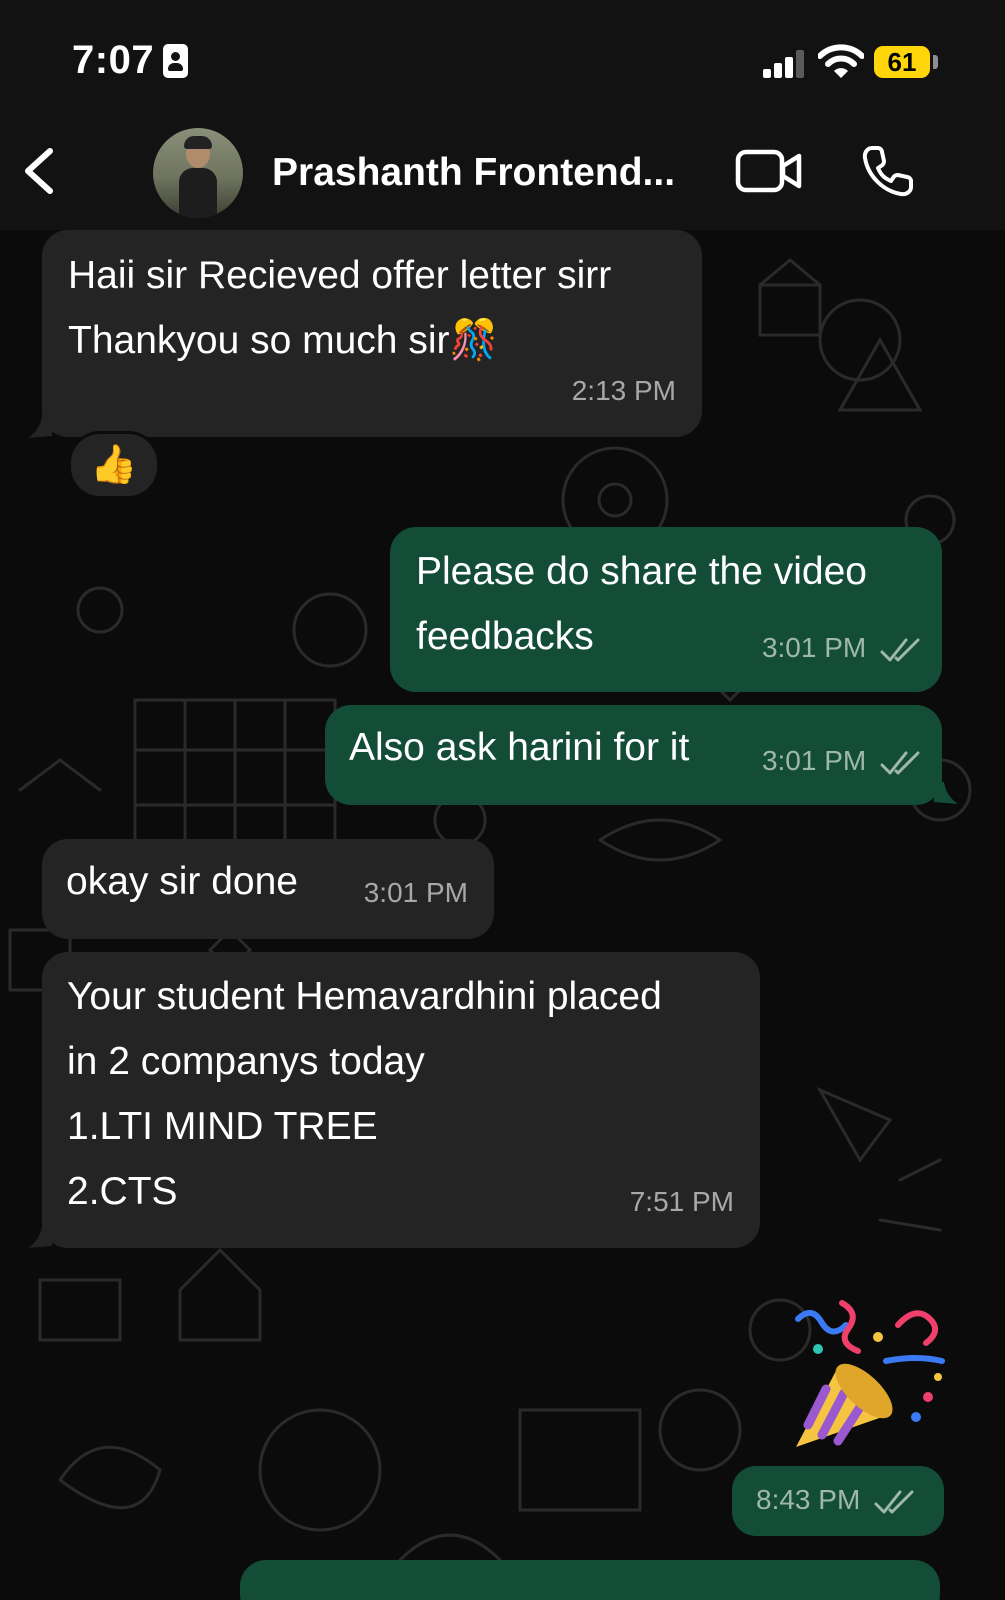 This screenshot has width=1005, height=1600. Describe the element at coordinates (769, 171) in the screenshot. I see `video-call-button` at that location.